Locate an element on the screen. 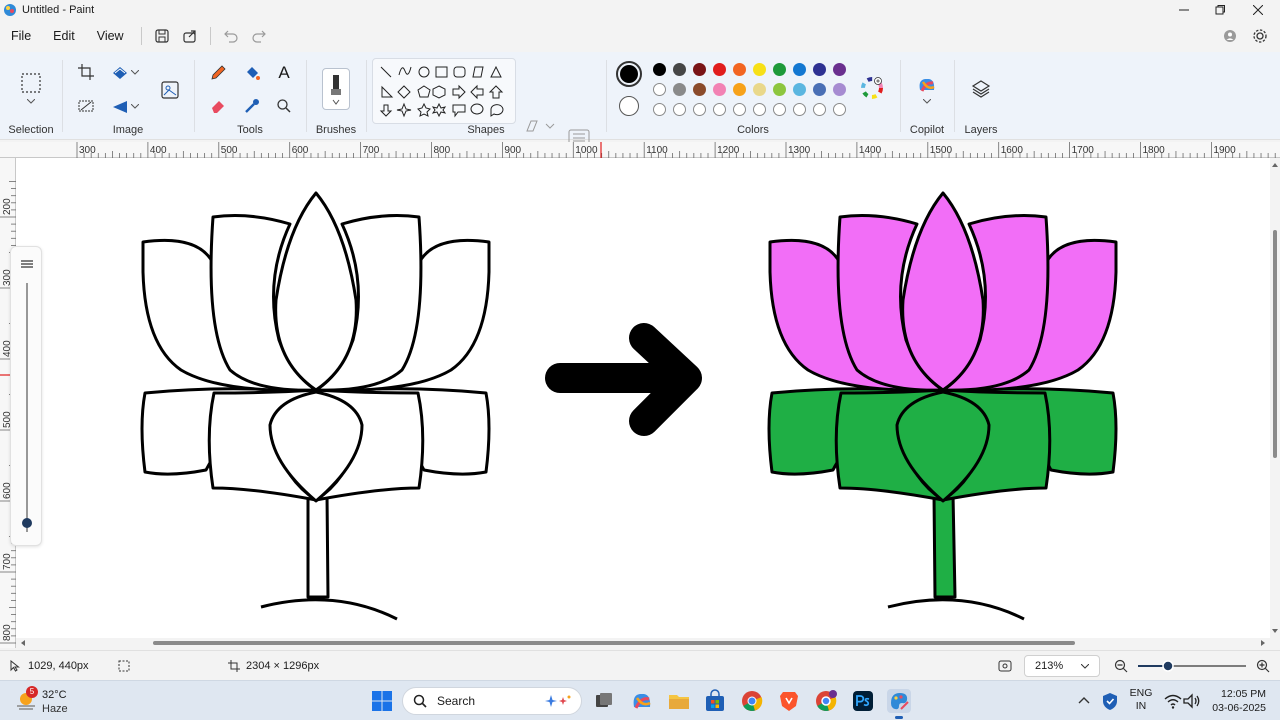  layers-button is located at coordinates (981, 89).